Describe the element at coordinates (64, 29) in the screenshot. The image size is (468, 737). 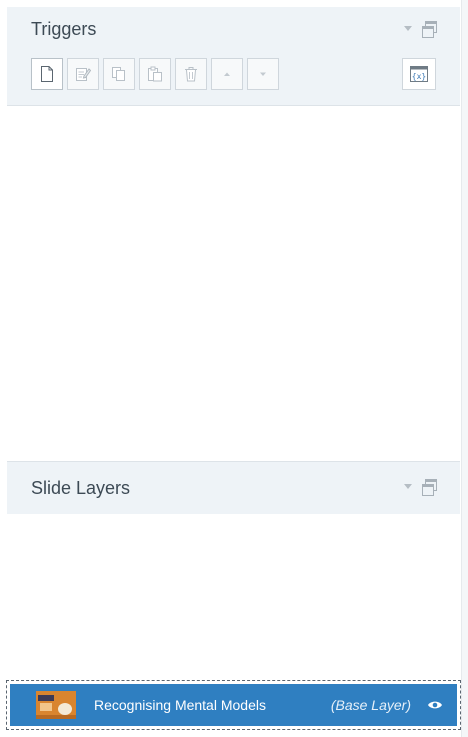
I see `triggers-panel-title: Triggers` at that location.